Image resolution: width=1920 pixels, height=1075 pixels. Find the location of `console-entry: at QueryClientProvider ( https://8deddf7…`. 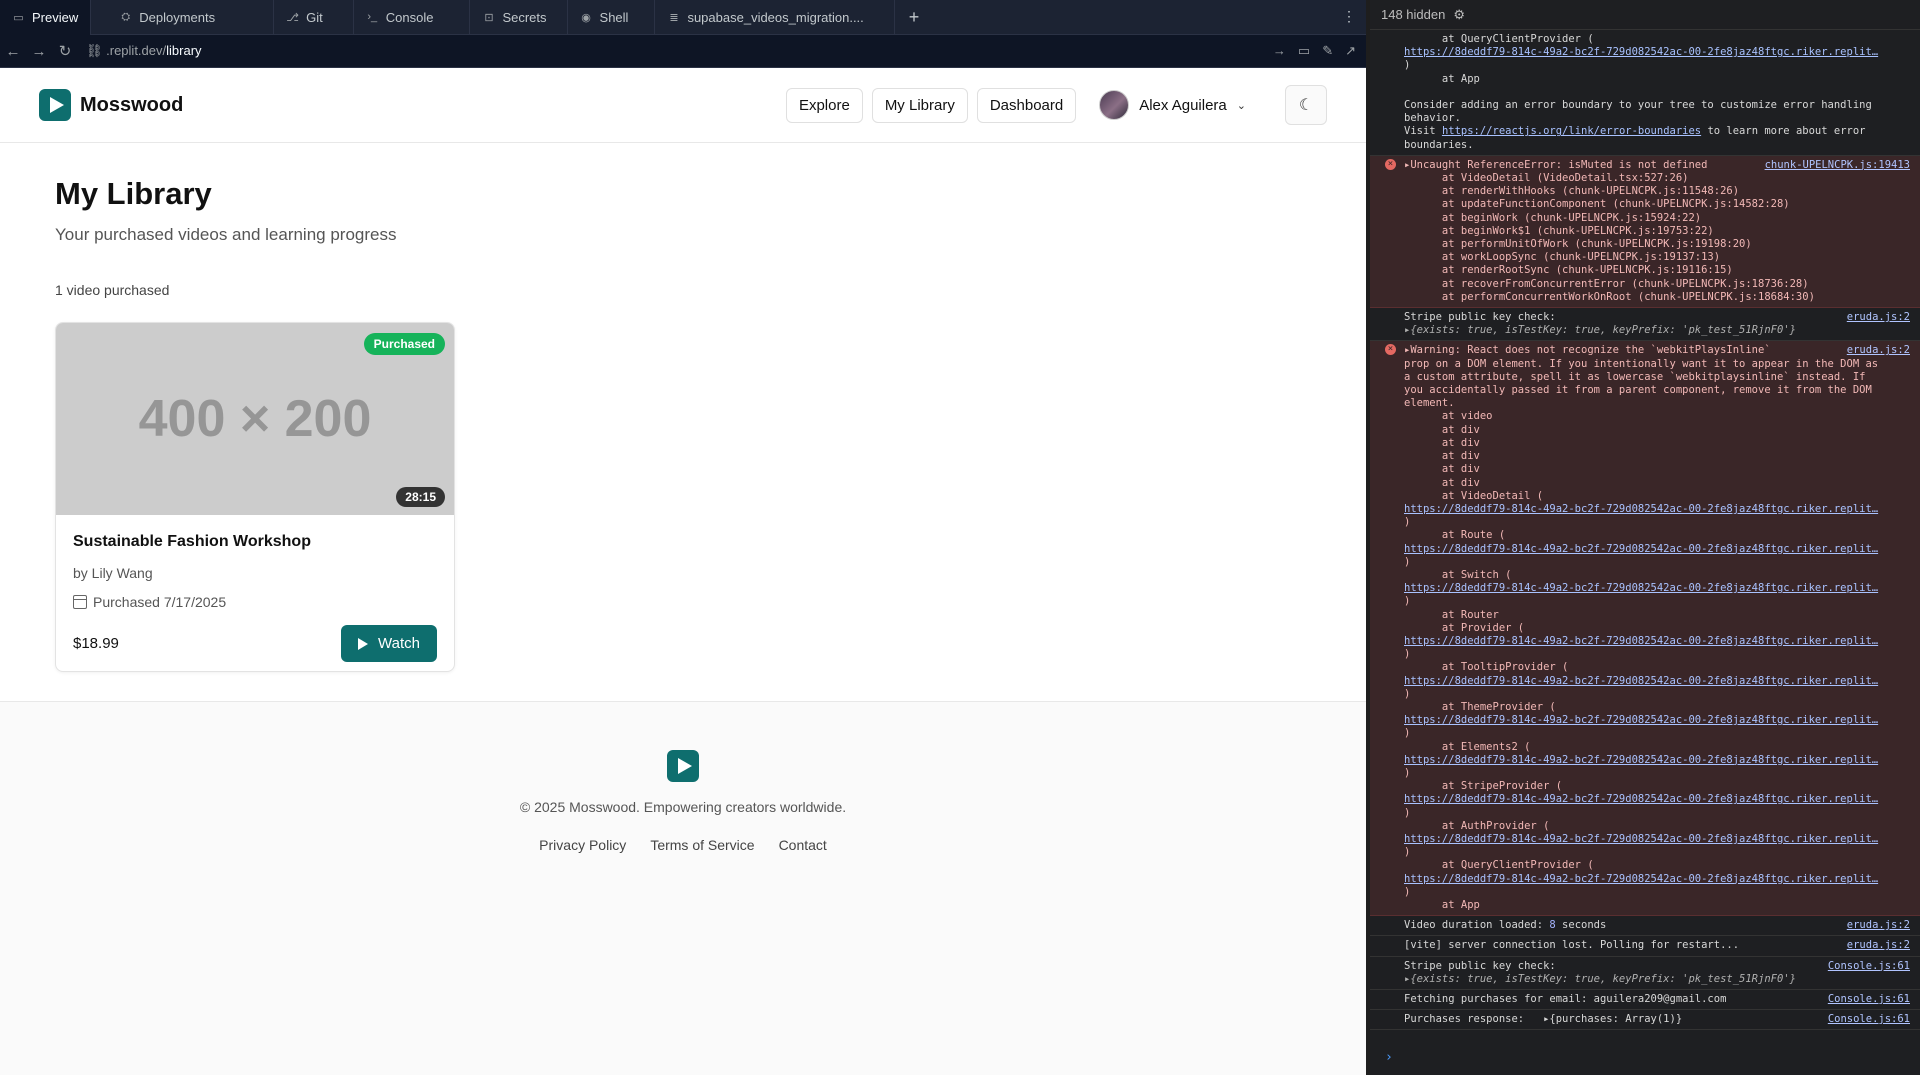

console-entry: at QueryClientProvider ( https://8deddf7… is located at coordinates (1645, 93).